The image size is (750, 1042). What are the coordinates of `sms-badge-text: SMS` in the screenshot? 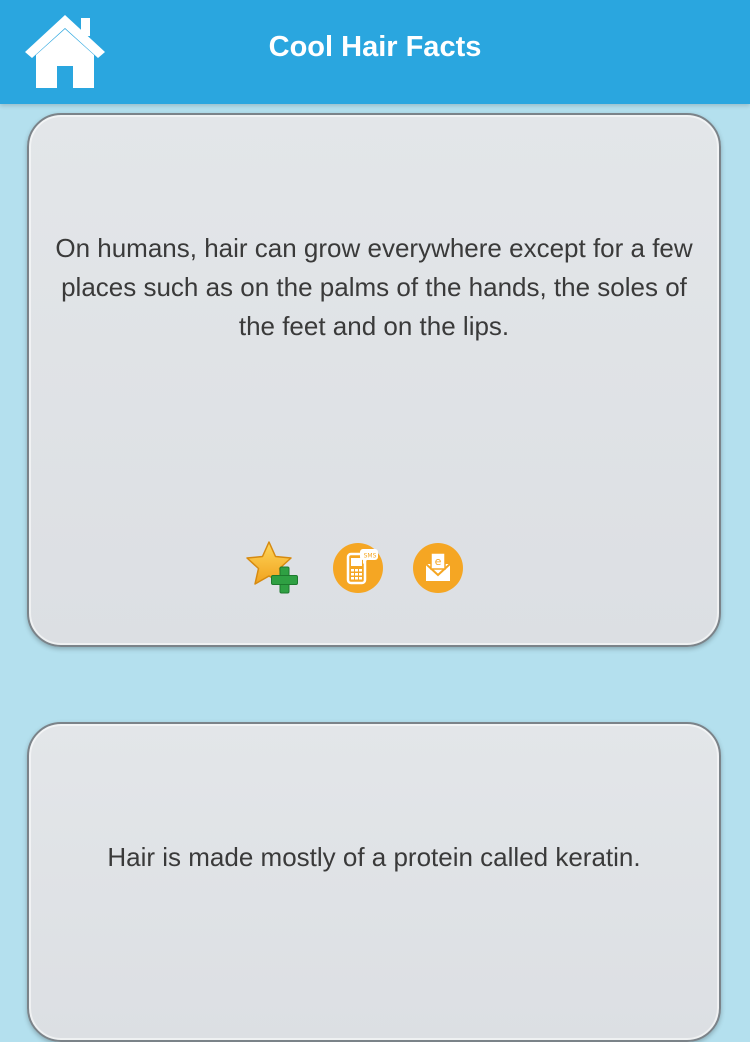 It's located at (370, 556).